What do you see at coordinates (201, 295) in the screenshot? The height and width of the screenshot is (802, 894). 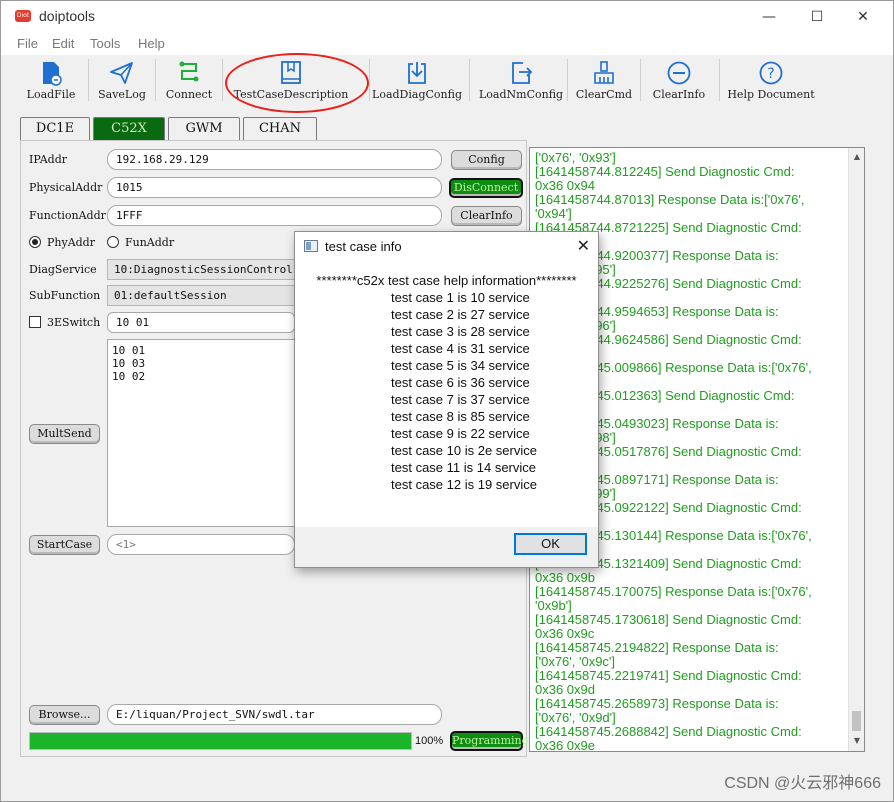 I see `subfunction-select: 01:defaultSession` at bounding box center [201, 295].